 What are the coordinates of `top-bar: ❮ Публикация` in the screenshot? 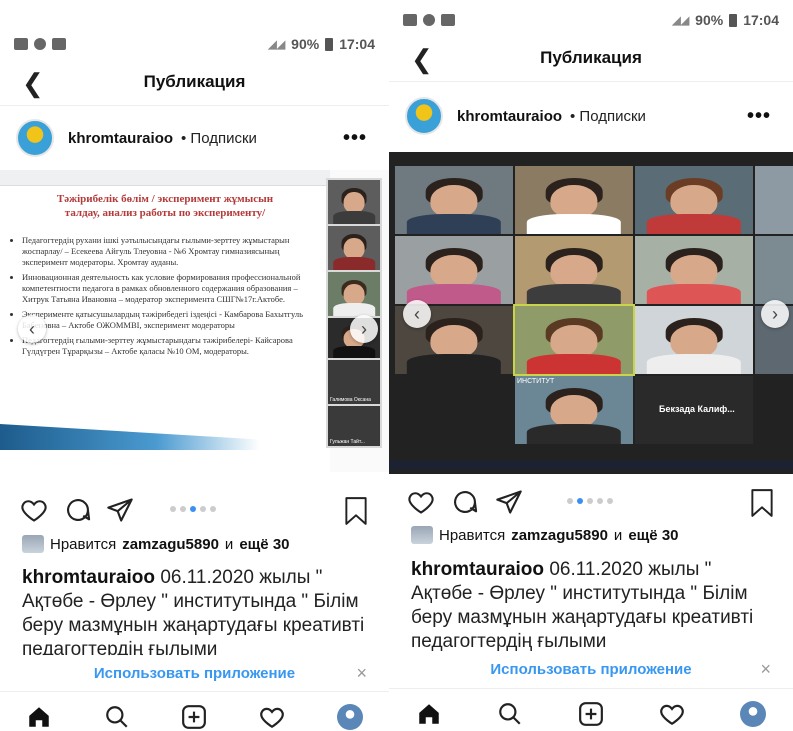 It's located at (194, 82).